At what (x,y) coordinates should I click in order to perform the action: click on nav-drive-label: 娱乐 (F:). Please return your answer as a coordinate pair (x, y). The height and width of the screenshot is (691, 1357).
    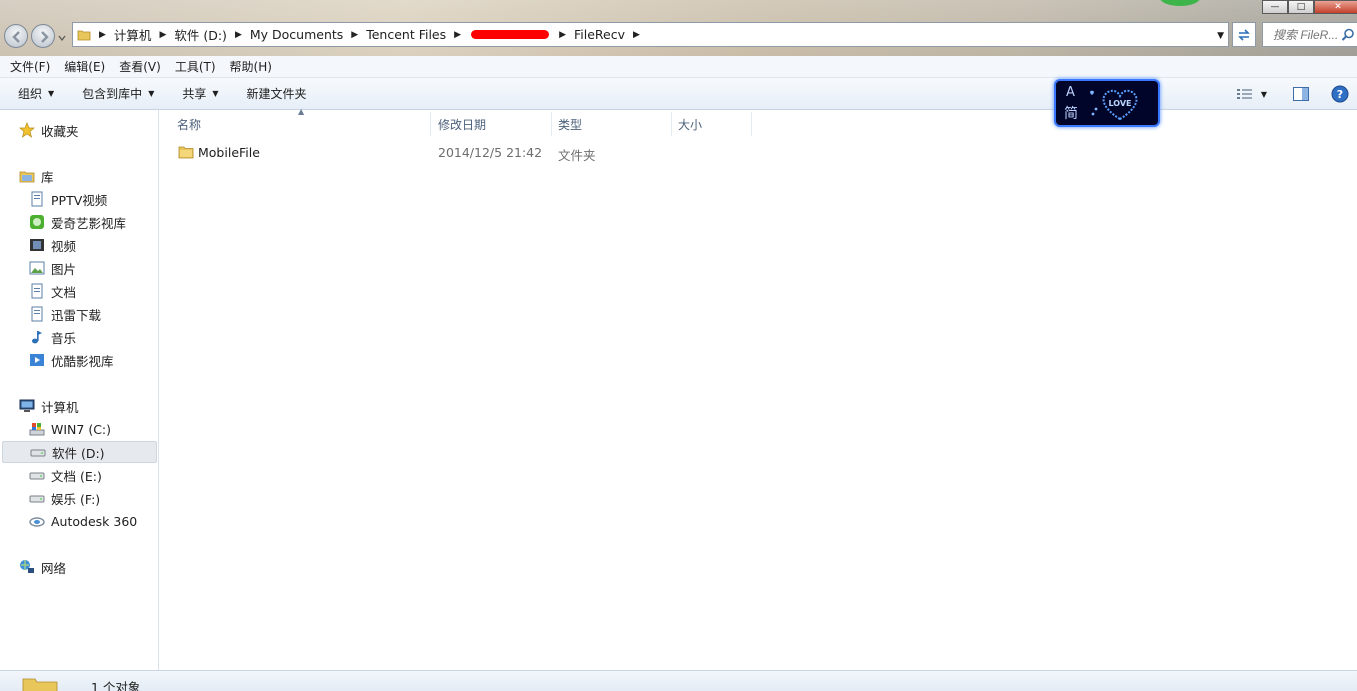
    Looking at the image, I should click on (76, 499).